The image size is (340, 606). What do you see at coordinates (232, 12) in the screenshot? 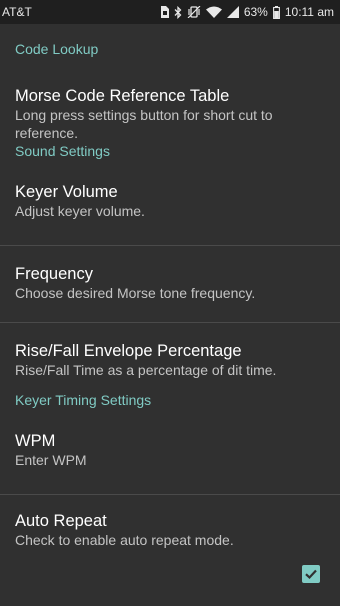
I see `signal-icon` at bounding box center [232, 12].